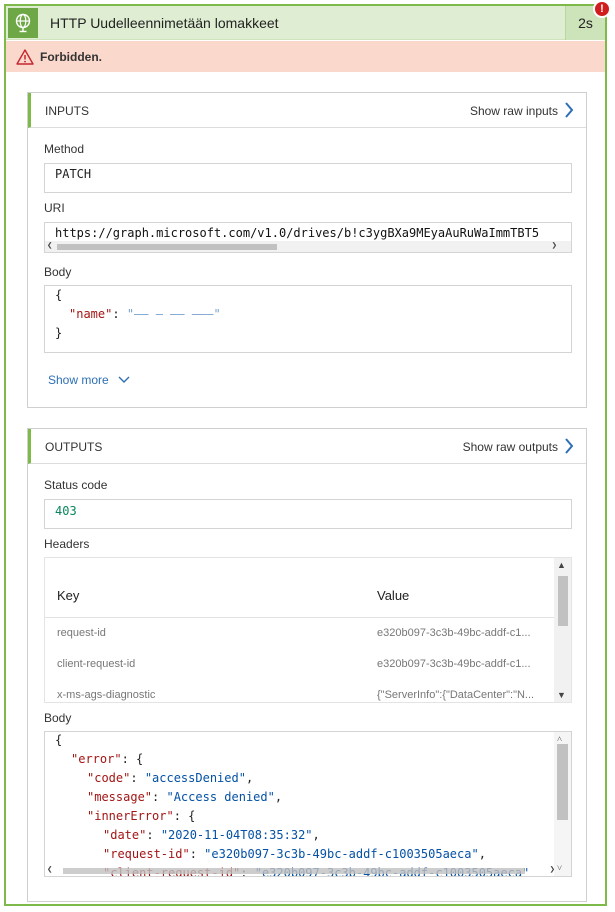  I want to click on input-body-key: "name", so click(91, 314).